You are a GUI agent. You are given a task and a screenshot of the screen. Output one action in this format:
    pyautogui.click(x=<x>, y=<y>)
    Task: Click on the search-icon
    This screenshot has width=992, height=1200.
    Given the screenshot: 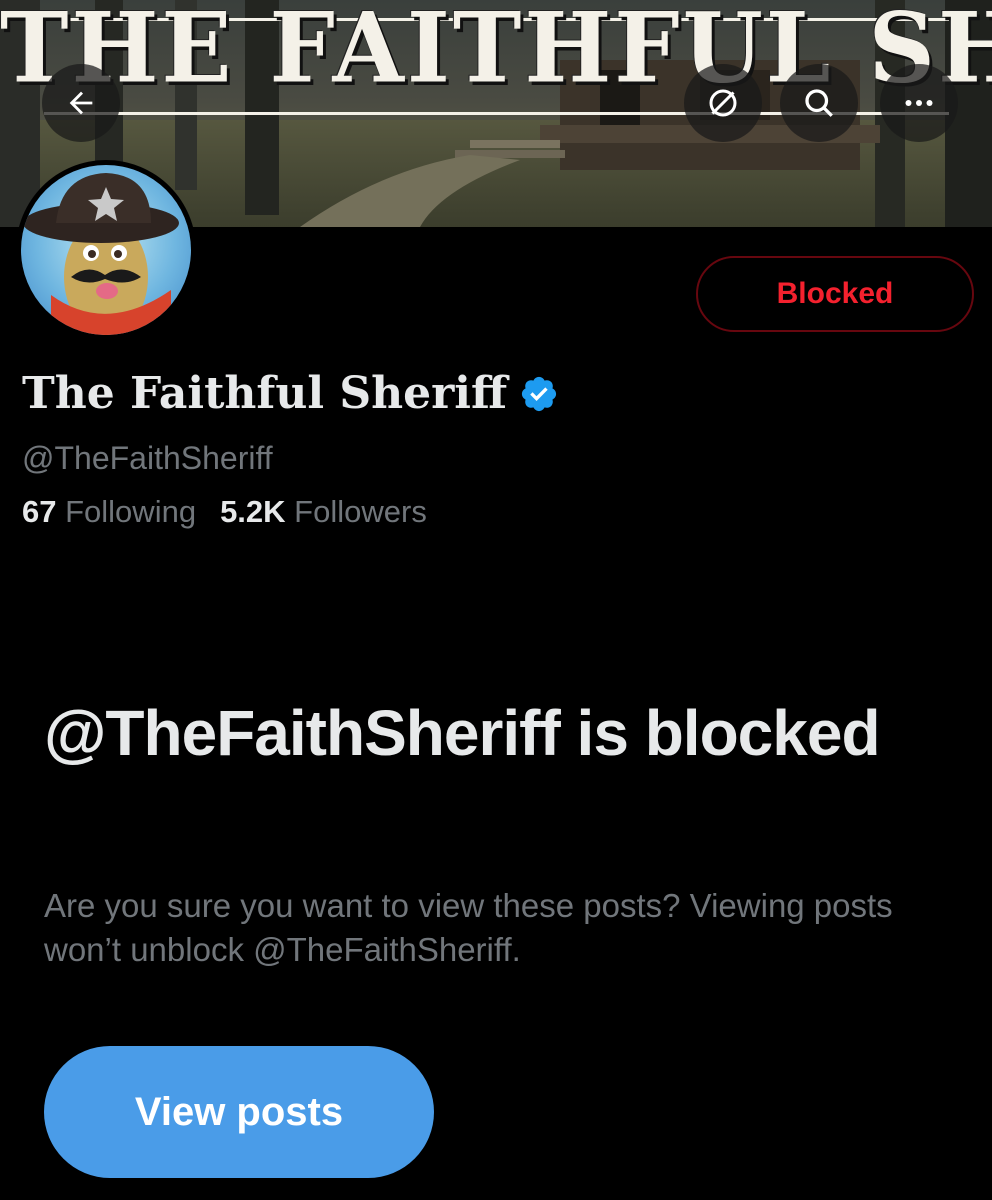 What is the action you would take?
    pyautogui.click(x=819, y=103)
    